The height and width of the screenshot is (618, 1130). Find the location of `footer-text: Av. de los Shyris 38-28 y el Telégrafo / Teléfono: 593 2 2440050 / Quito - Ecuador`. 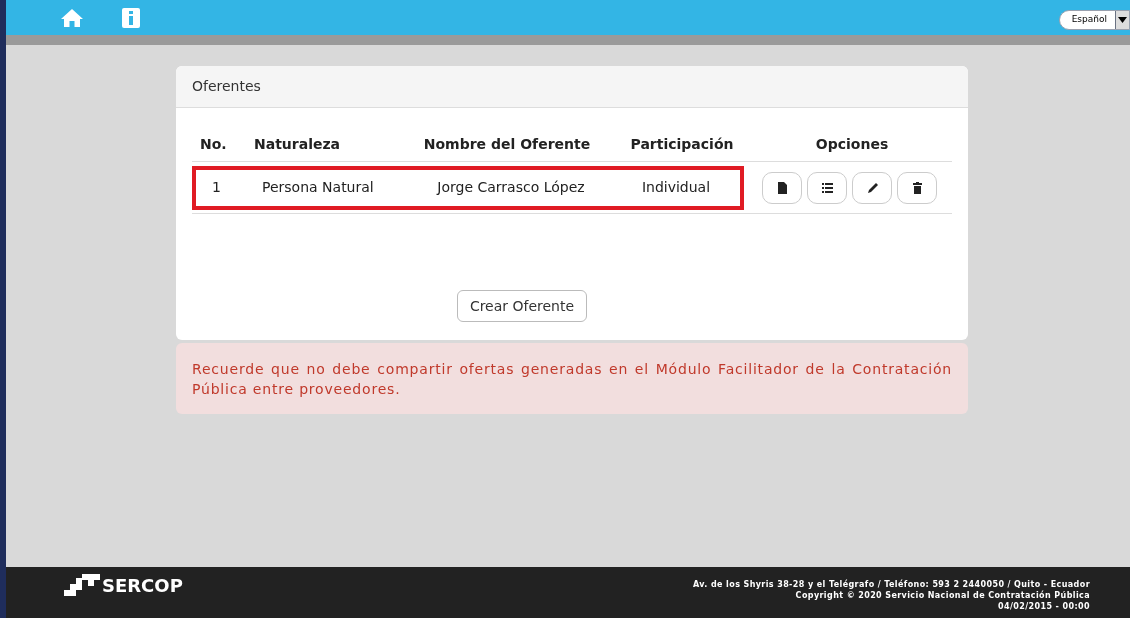

footer-text: Av. de los Shyris 38-28 y el Telégrafo / Teléfono: 593 2 2440050 / Quito - Ecuador is located at coordinates (891, 584).